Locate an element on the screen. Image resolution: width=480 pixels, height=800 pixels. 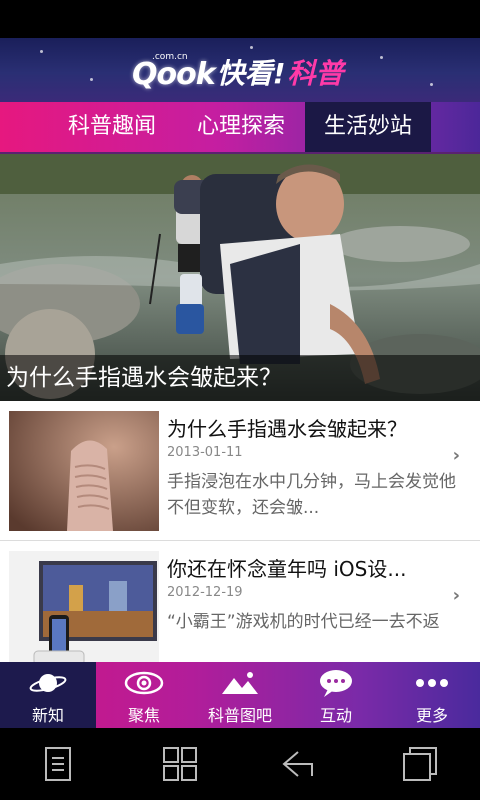
article-date: 2012-12-19 is located at coordinates (205, 592).